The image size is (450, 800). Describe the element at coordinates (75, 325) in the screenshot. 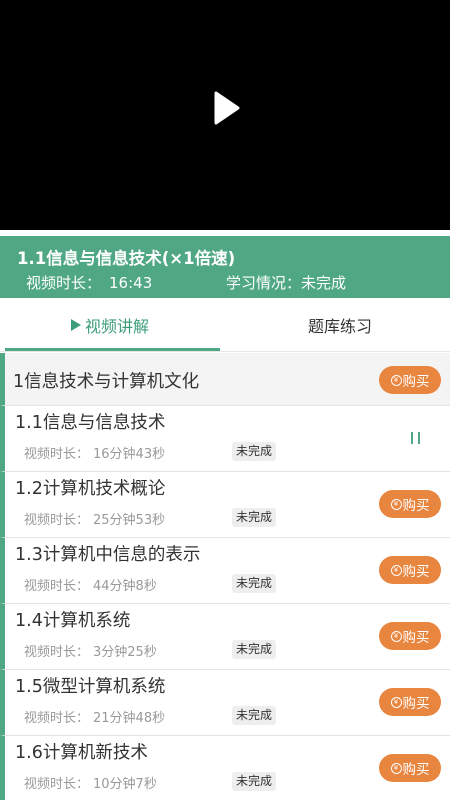

I see `play-arrow-icon` at that location.